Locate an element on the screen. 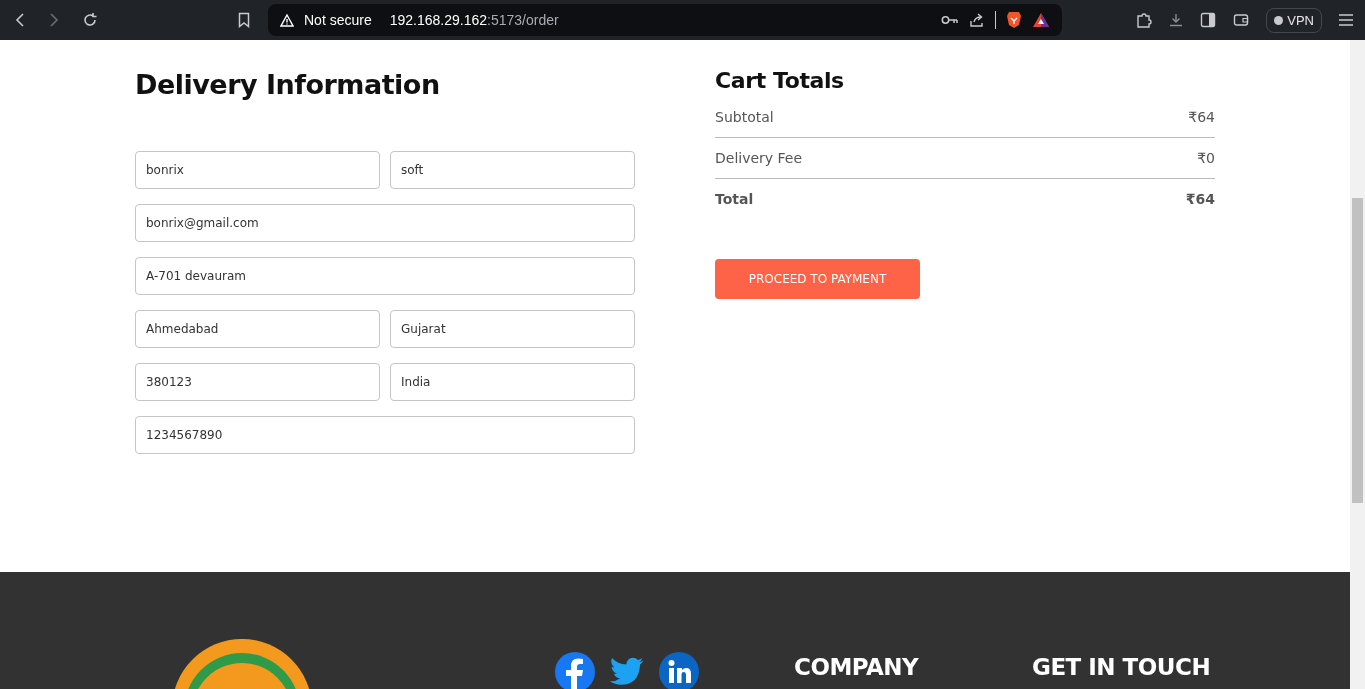  security-label: Not secure is located at coordinates (338, 20).